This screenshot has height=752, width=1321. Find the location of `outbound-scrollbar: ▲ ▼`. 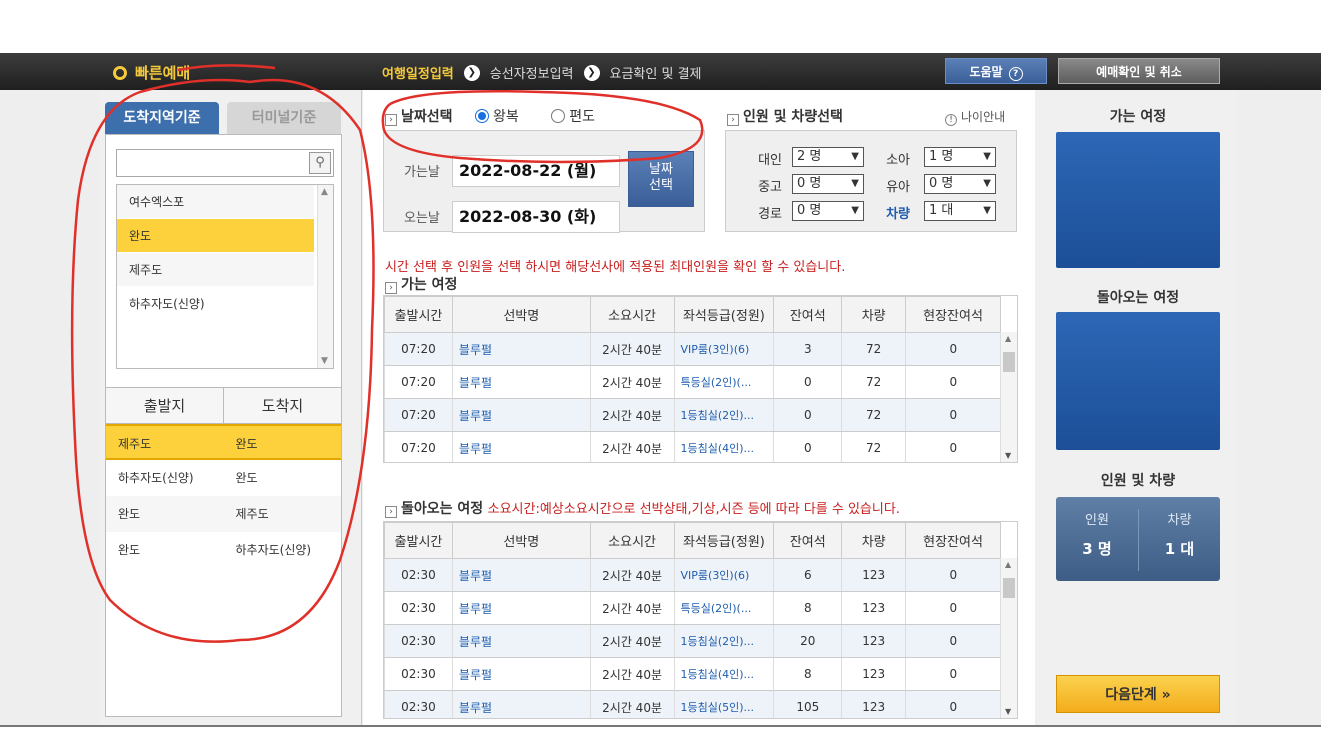

outbound-scrollbar: ▲ ▼ is located at coordinates (1008, 397).